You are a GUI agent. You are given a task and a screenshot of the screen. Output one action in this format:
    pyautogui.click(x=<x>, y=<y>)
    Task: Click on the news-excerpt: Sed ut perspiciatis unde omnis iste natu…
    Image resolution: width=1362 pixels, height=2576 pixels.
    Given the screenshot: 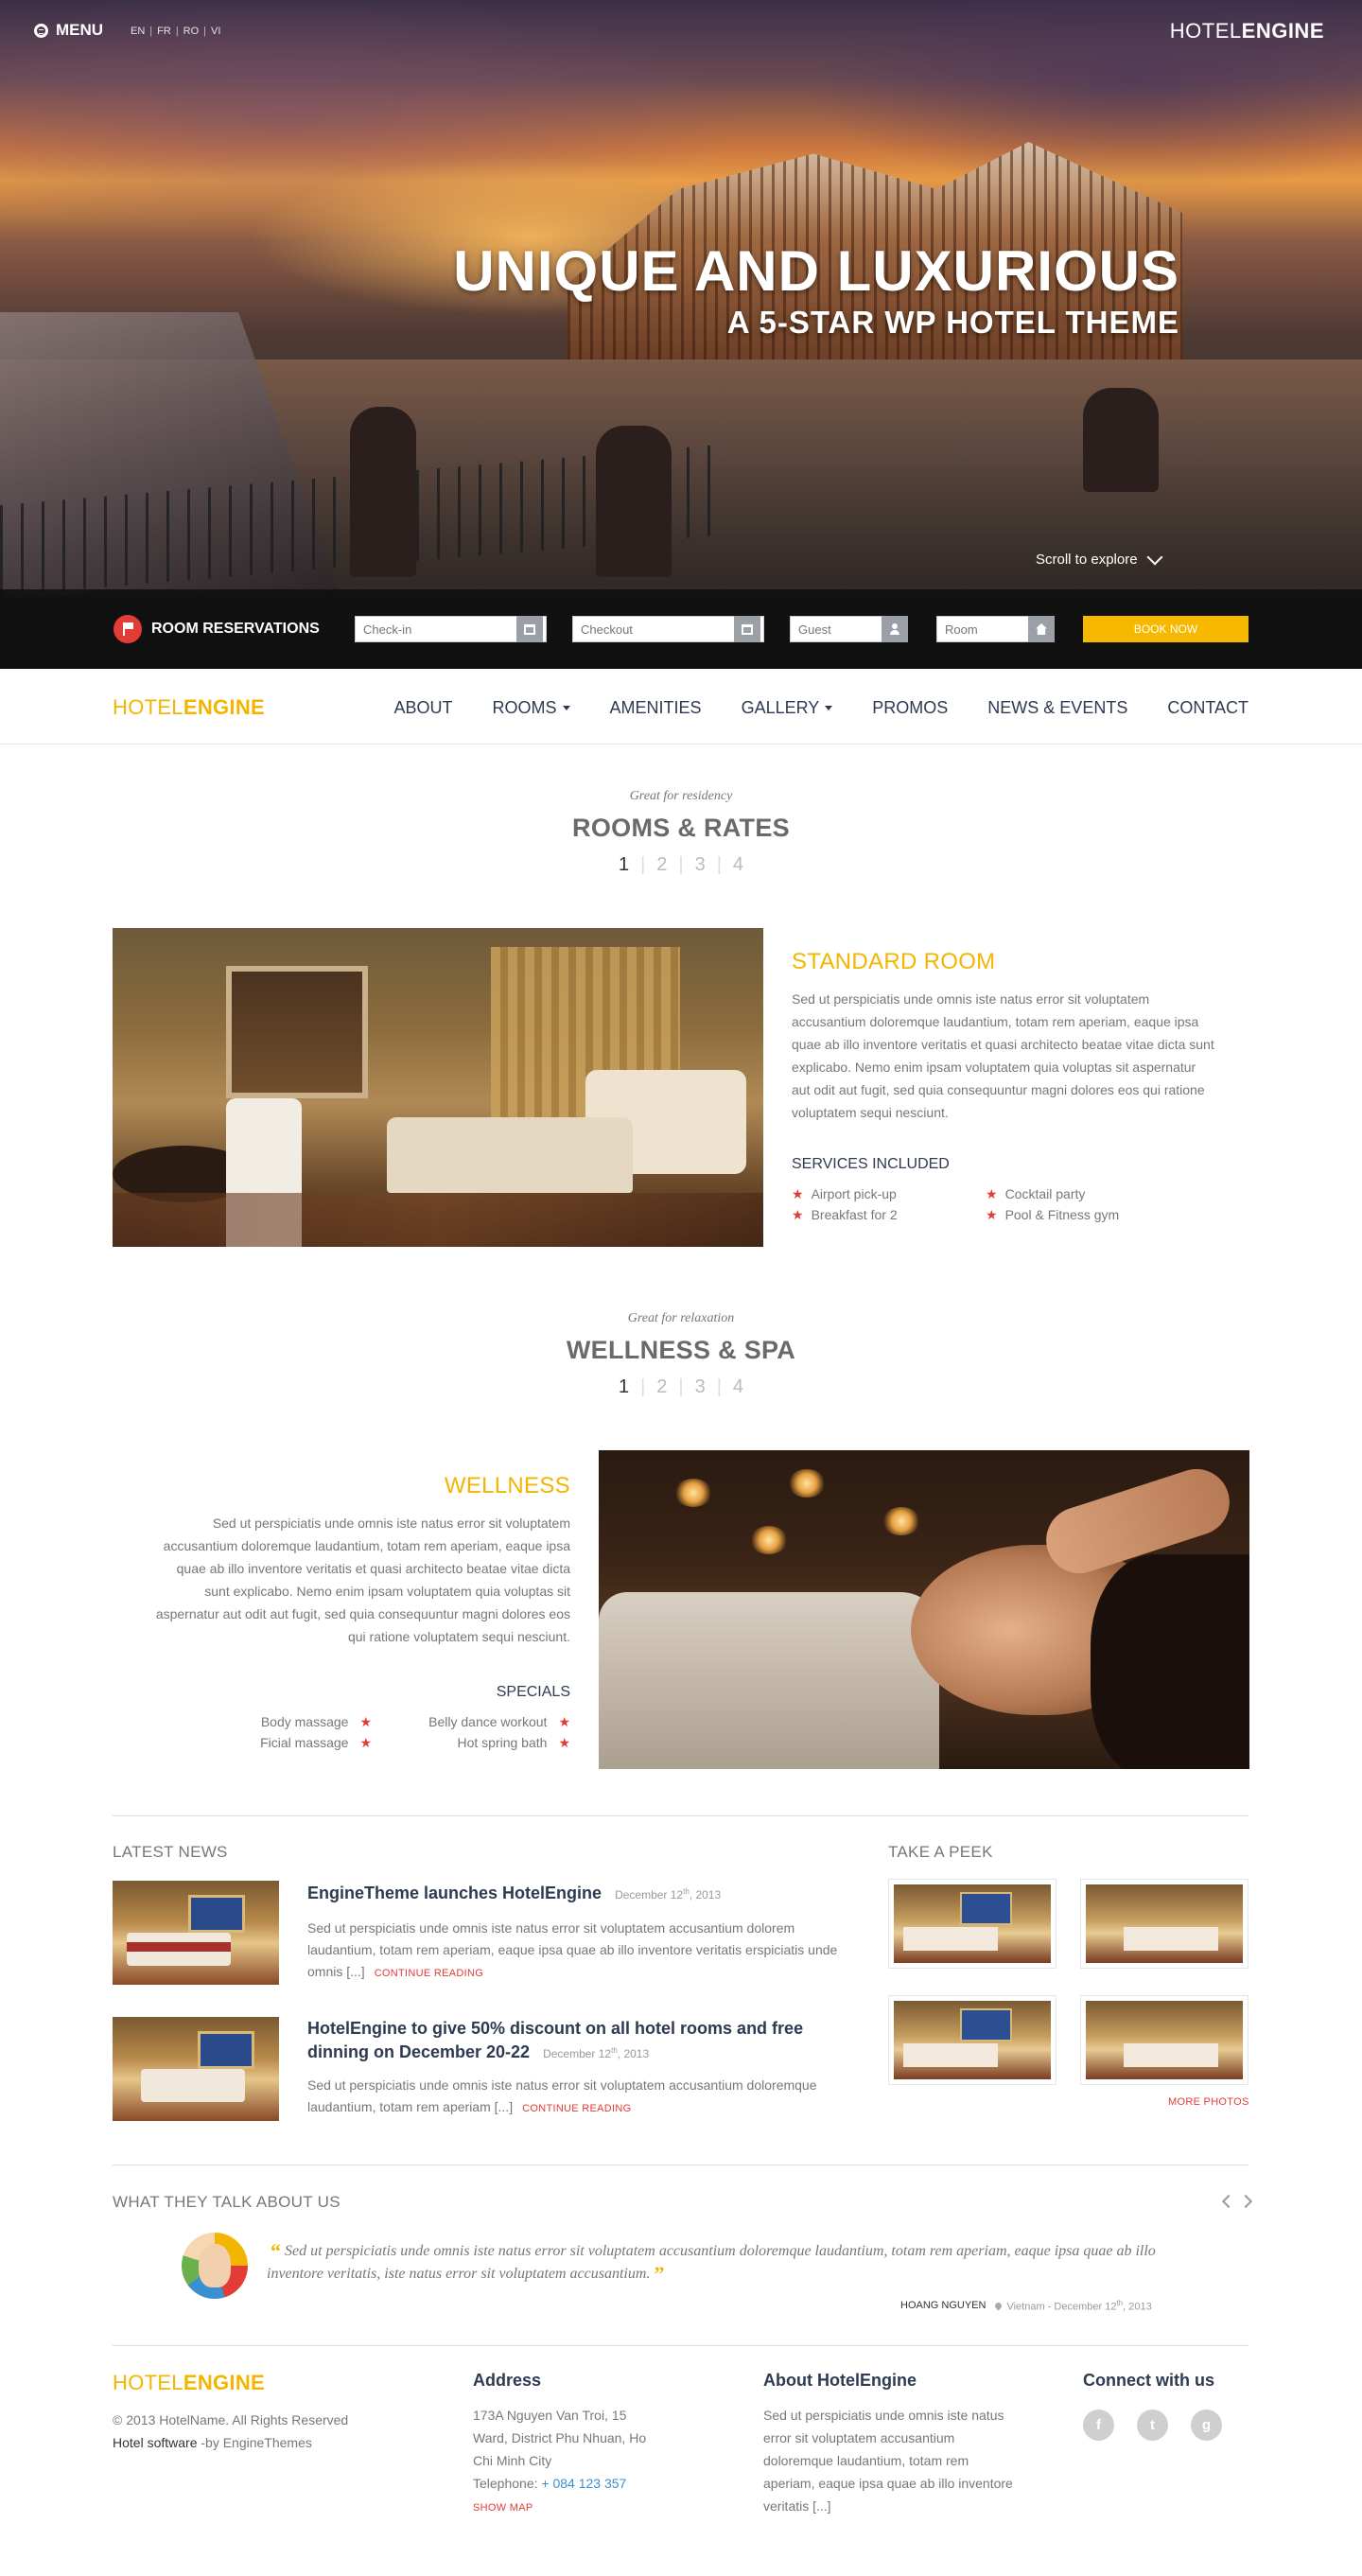 What is the action you would take?
    pyautogui.click(x=579, y=1951)
    